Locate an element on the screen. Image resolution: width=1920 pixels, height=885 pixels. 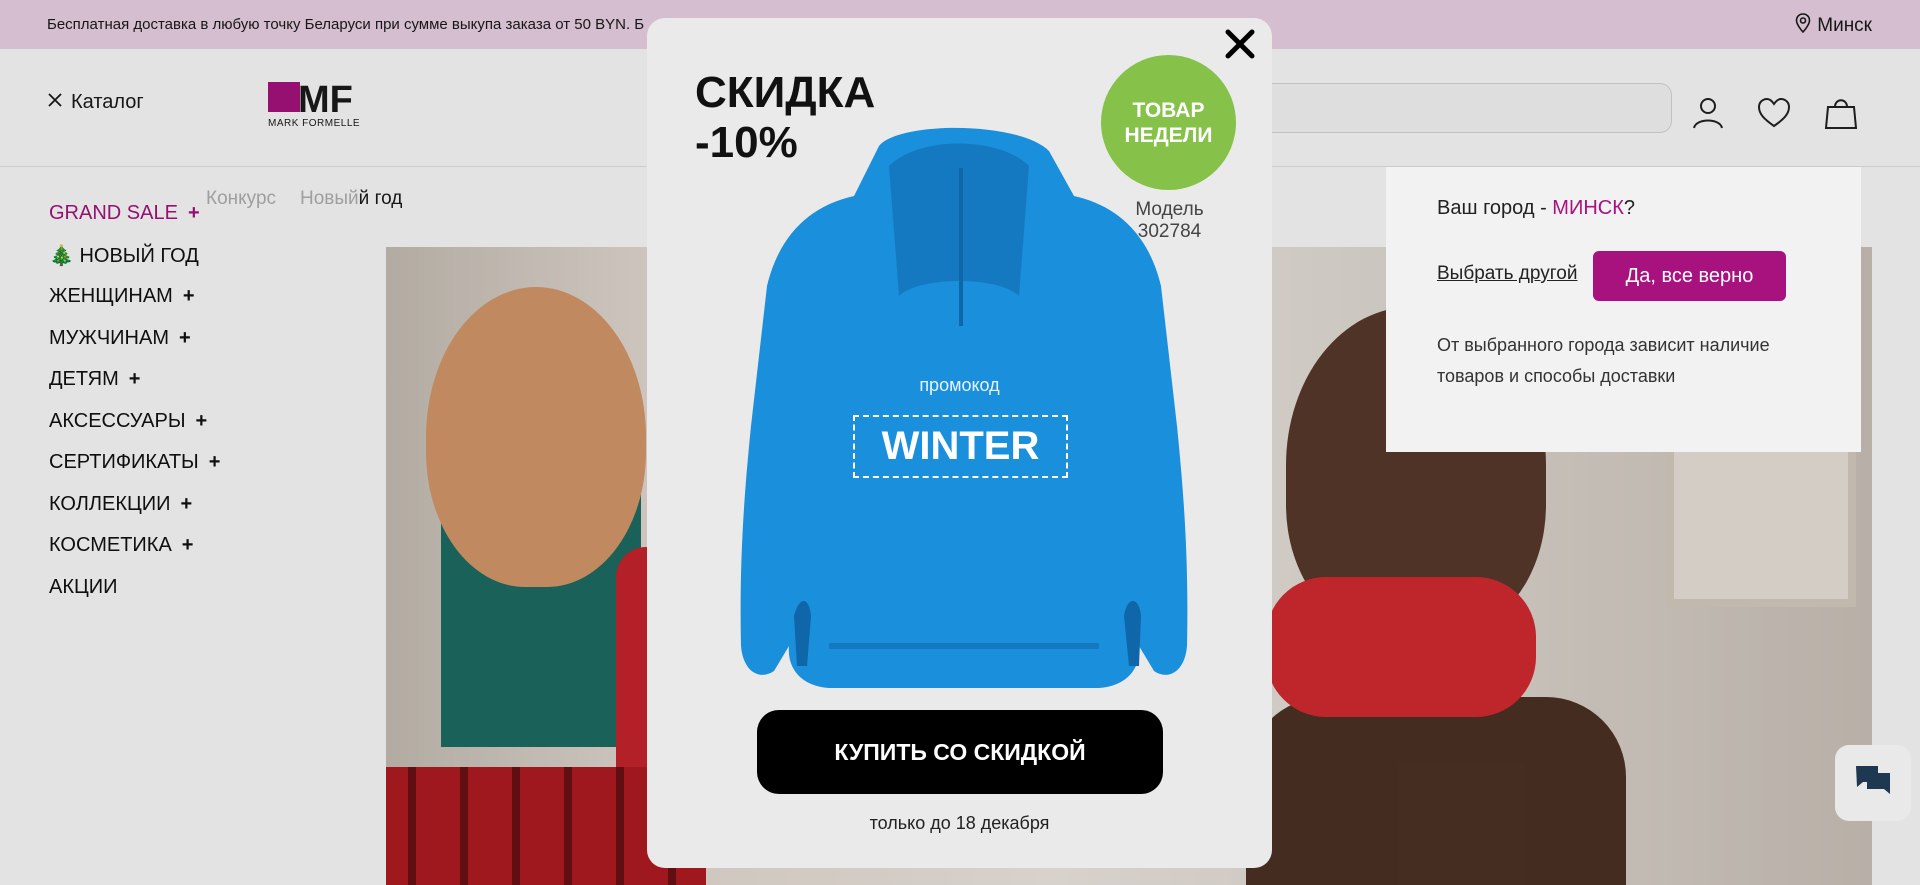
model-label-text: Модель is located at coordinates (1169, 209).